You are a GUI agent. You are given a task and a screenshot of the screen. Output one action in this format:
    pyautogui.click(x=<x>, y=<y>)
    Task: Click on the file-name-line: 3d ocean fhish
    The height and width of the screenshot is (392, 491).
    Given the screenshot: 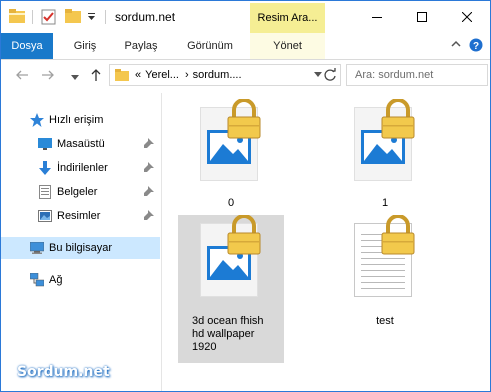 What is the action you would take?
    pyautogui.click(x=228, y=321)
    